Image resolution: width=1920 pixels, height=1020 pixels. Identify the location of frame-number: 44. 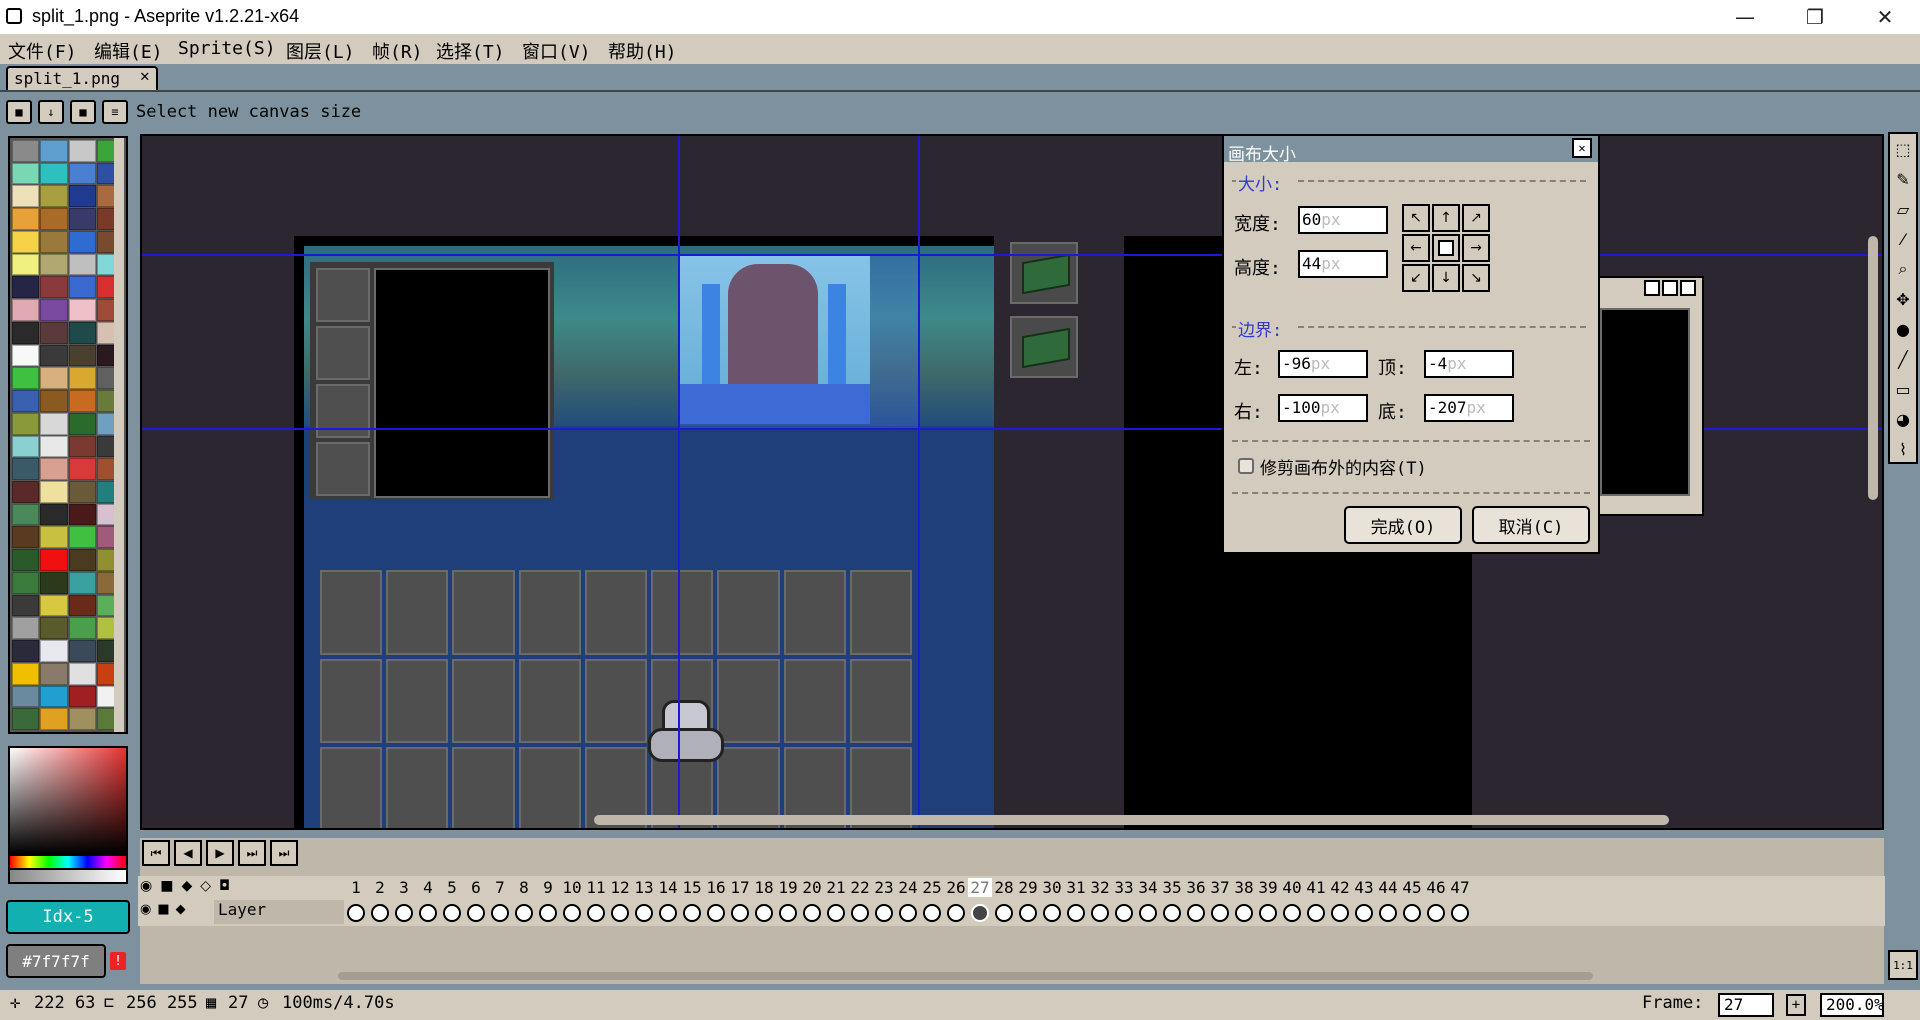
(1388, 887).